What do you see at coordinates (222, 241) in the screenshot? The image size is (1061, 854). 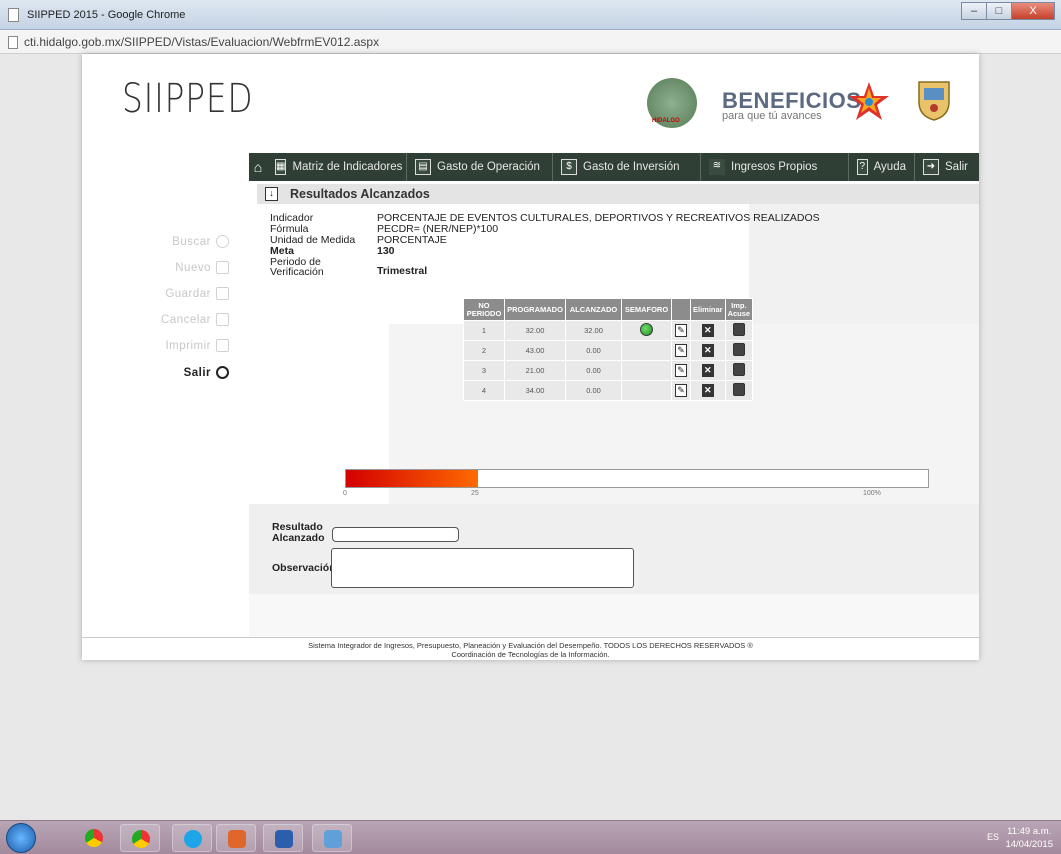 I see `search-icon` at bounding box center [222, 241].